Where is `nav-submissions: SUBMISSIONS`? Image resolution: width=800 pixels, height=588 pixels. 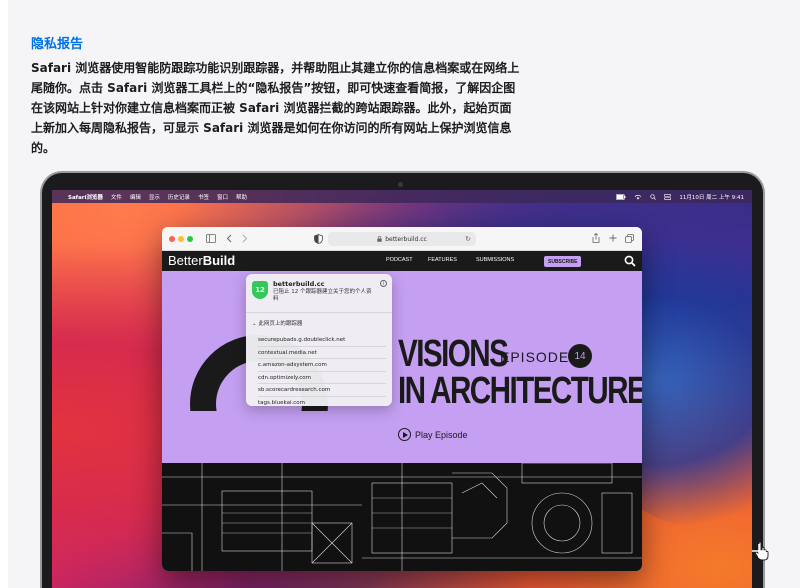 nav-submissions: SUBMISSIONS is located at coordinates (495, 260).